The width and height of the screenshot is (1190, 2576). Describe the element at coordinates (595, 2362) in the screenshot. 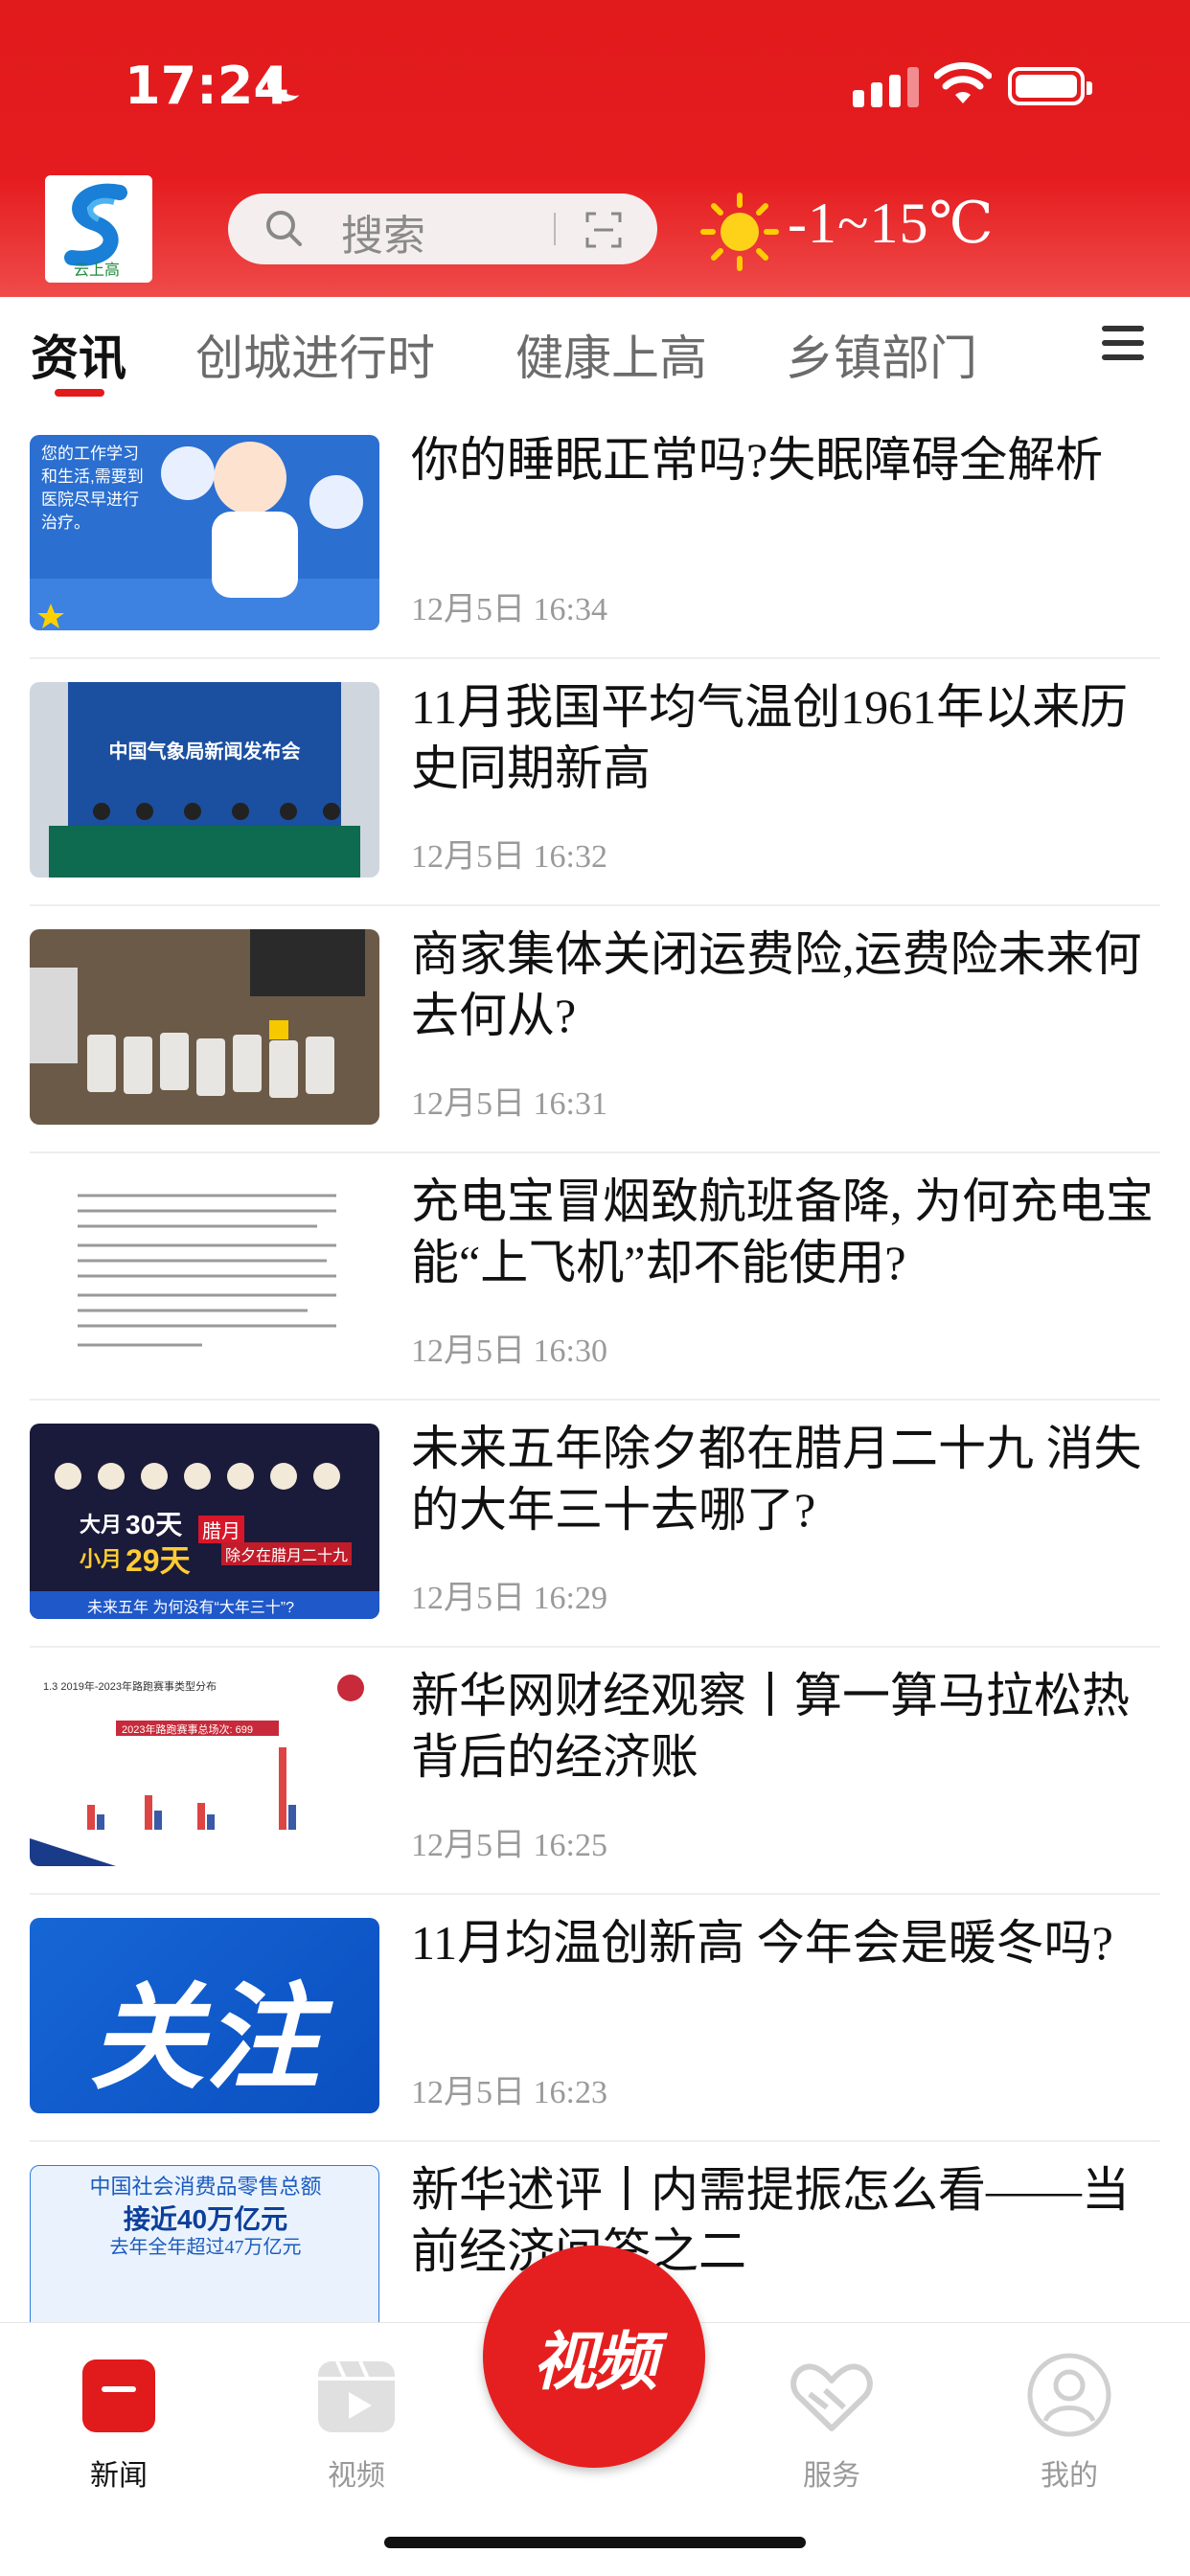

I see `video-center-label: 视频` at that location.